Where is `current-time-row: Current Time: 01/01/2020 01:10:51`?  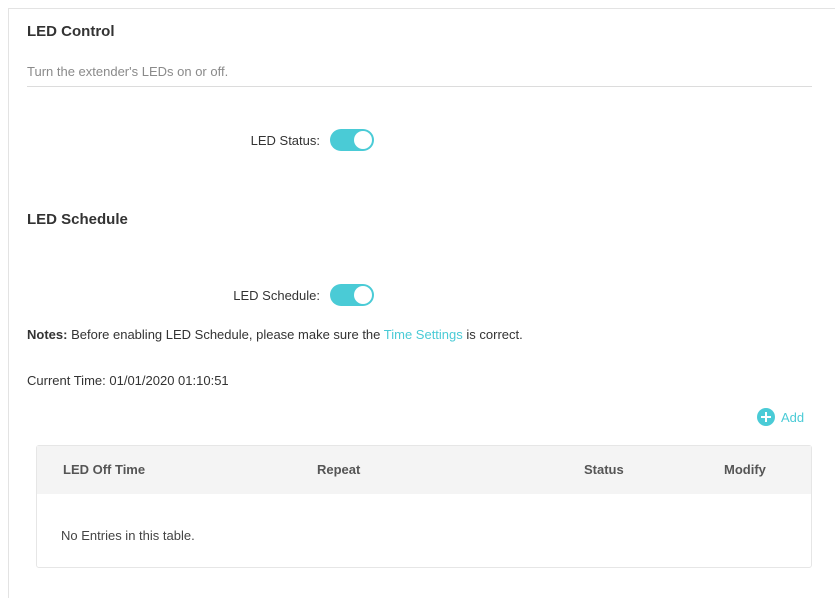 current-time-row: Current Time: 01/01/2020 01:10:51 is located at coordinates (128, 380).